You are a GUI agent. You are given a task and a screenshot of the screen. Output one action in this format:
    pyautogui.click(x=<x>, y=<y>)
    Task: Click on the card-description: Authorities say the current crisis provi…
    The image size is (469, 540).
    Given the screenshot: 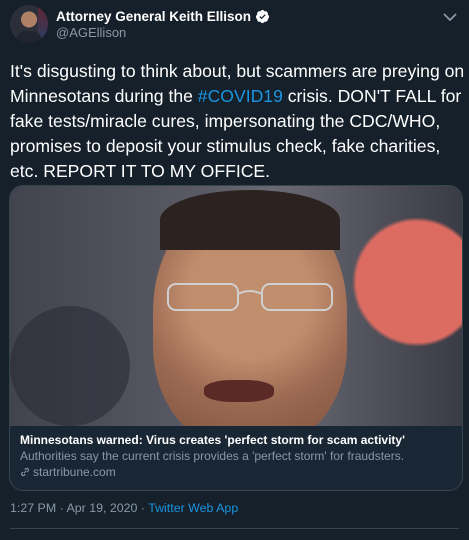 What is the action you would take?
    pyautogui.click(x=212, y=456)
    